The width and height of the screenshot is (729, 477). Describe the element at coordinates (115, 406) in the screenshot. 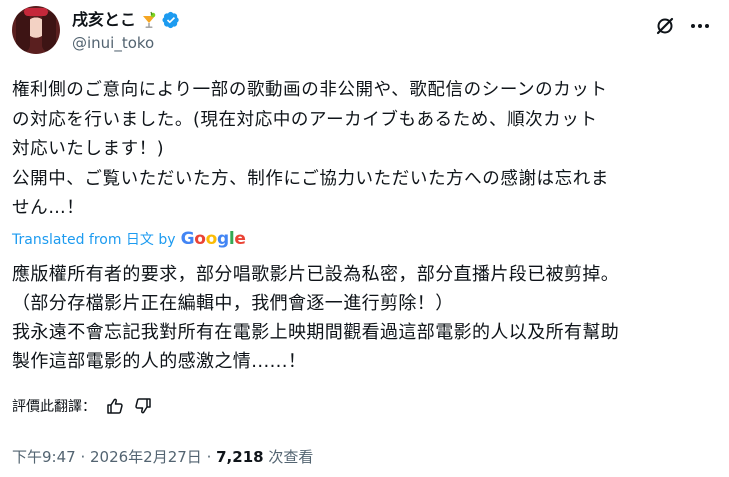

I see `thumbs-up-icon` at that location.